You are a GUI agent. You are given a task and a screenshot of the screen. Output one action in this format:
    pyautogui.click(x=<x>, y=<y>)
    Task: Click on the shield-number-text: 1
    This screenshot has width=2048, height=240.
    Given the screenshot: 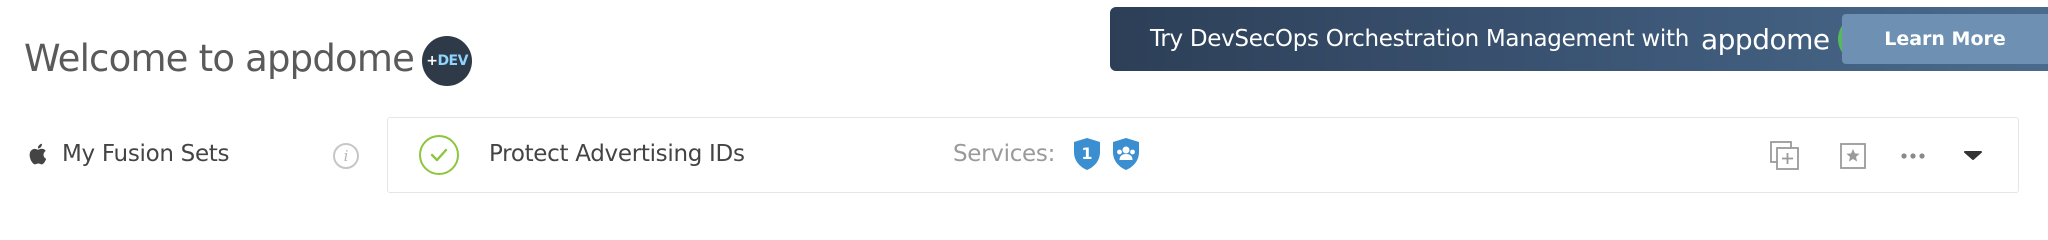 What is the action you would take?
    pyautogui.click(x=1086, y=153)
    